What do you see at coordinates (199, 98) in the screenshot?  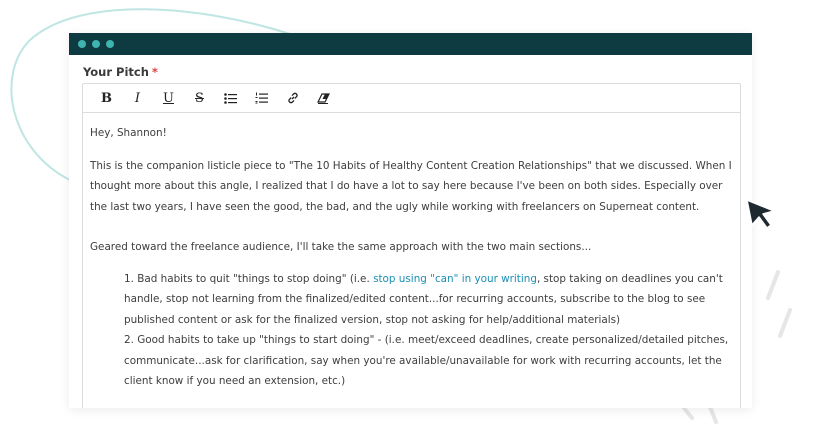 I see `strikethrough-button: S` at bounding box center [199, 98].